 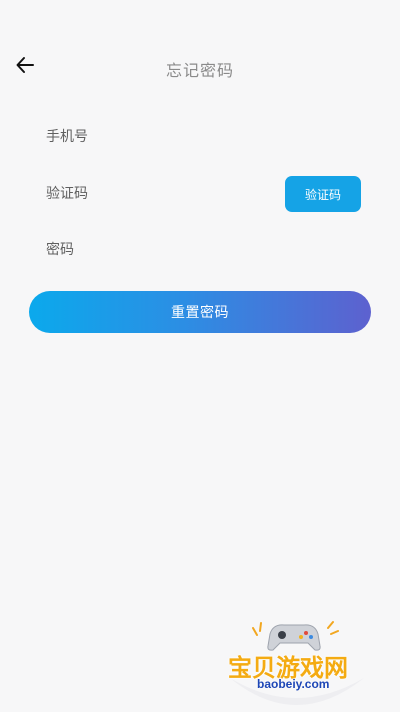 I want to click on password-row, so click(x=204, y=250).